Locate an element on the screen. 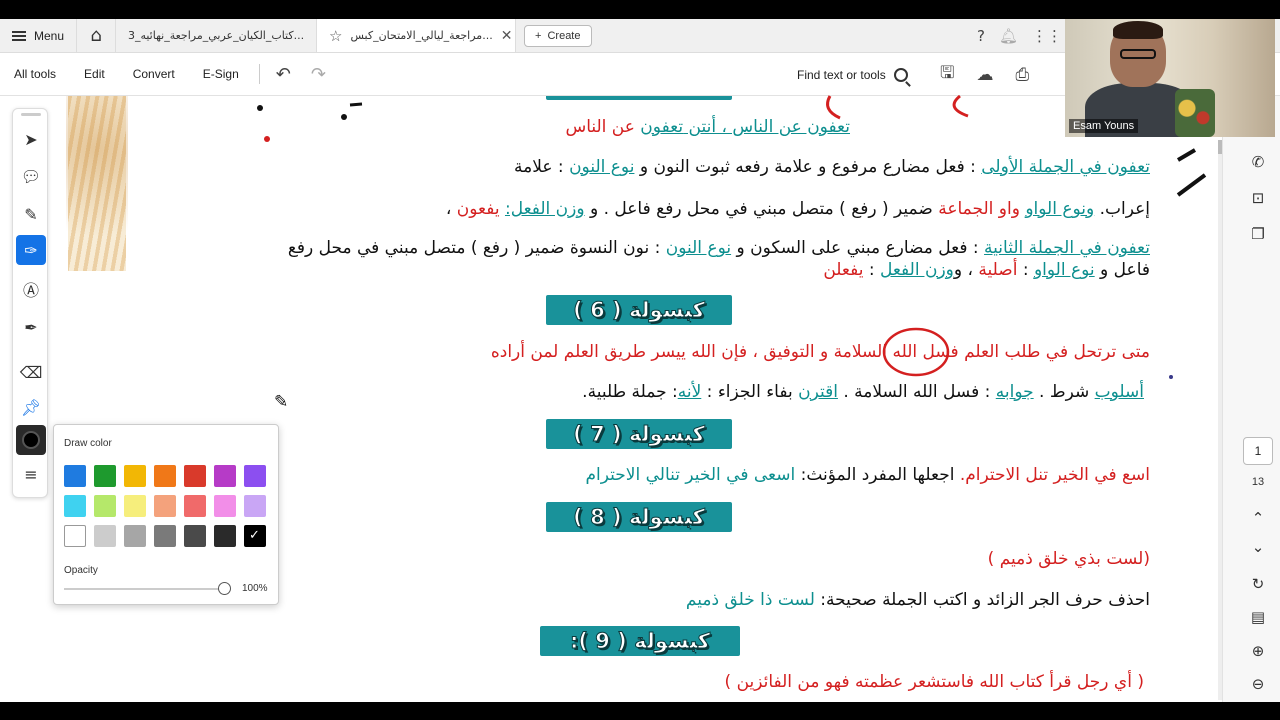 Image resolution: width=1280 pixels, height=720 pixels. line3-p2: ونوع الواو is located at coordinates (1060, 209).